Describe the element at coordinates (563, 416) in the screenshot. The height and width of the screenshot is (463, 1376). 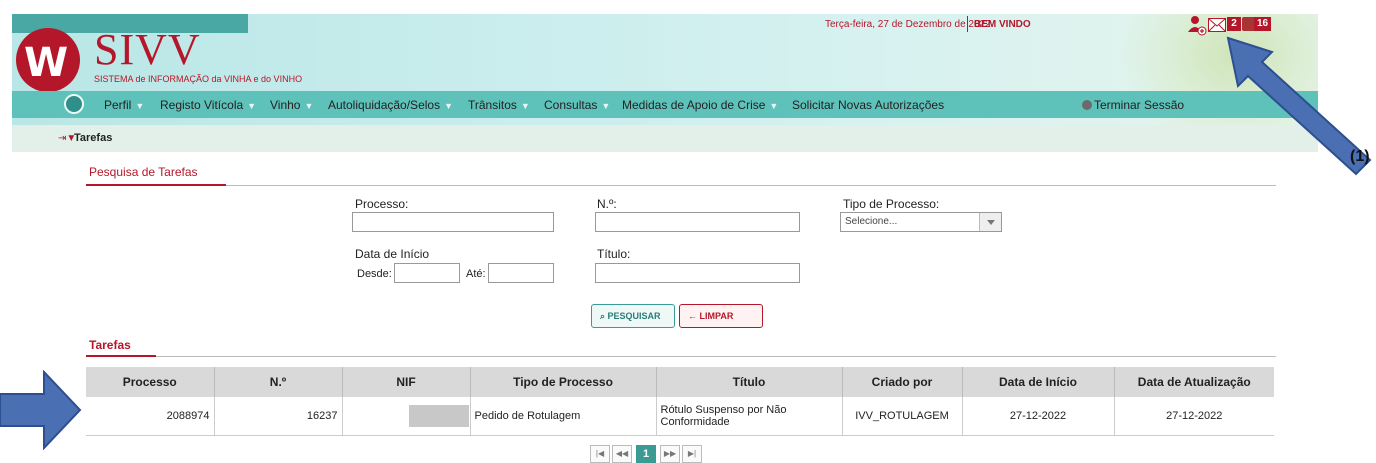
I see `cell-tipo-processo: Pedido de Rotulagem` at that location.